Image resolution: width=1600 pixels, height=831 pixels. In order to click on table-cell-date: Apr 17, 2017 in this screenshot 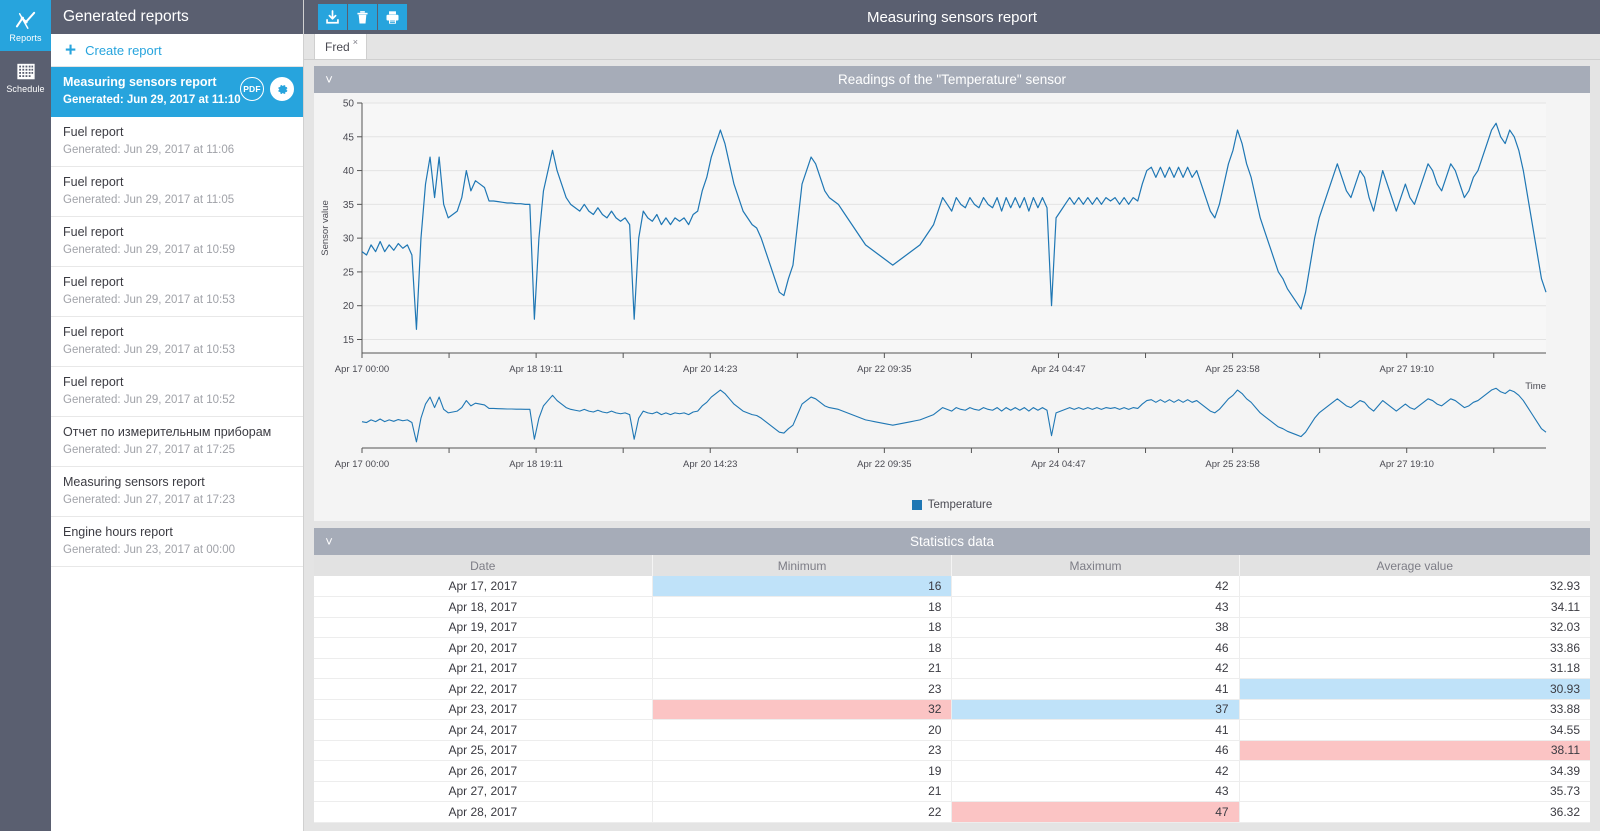, I will do `click(483, 586)`.